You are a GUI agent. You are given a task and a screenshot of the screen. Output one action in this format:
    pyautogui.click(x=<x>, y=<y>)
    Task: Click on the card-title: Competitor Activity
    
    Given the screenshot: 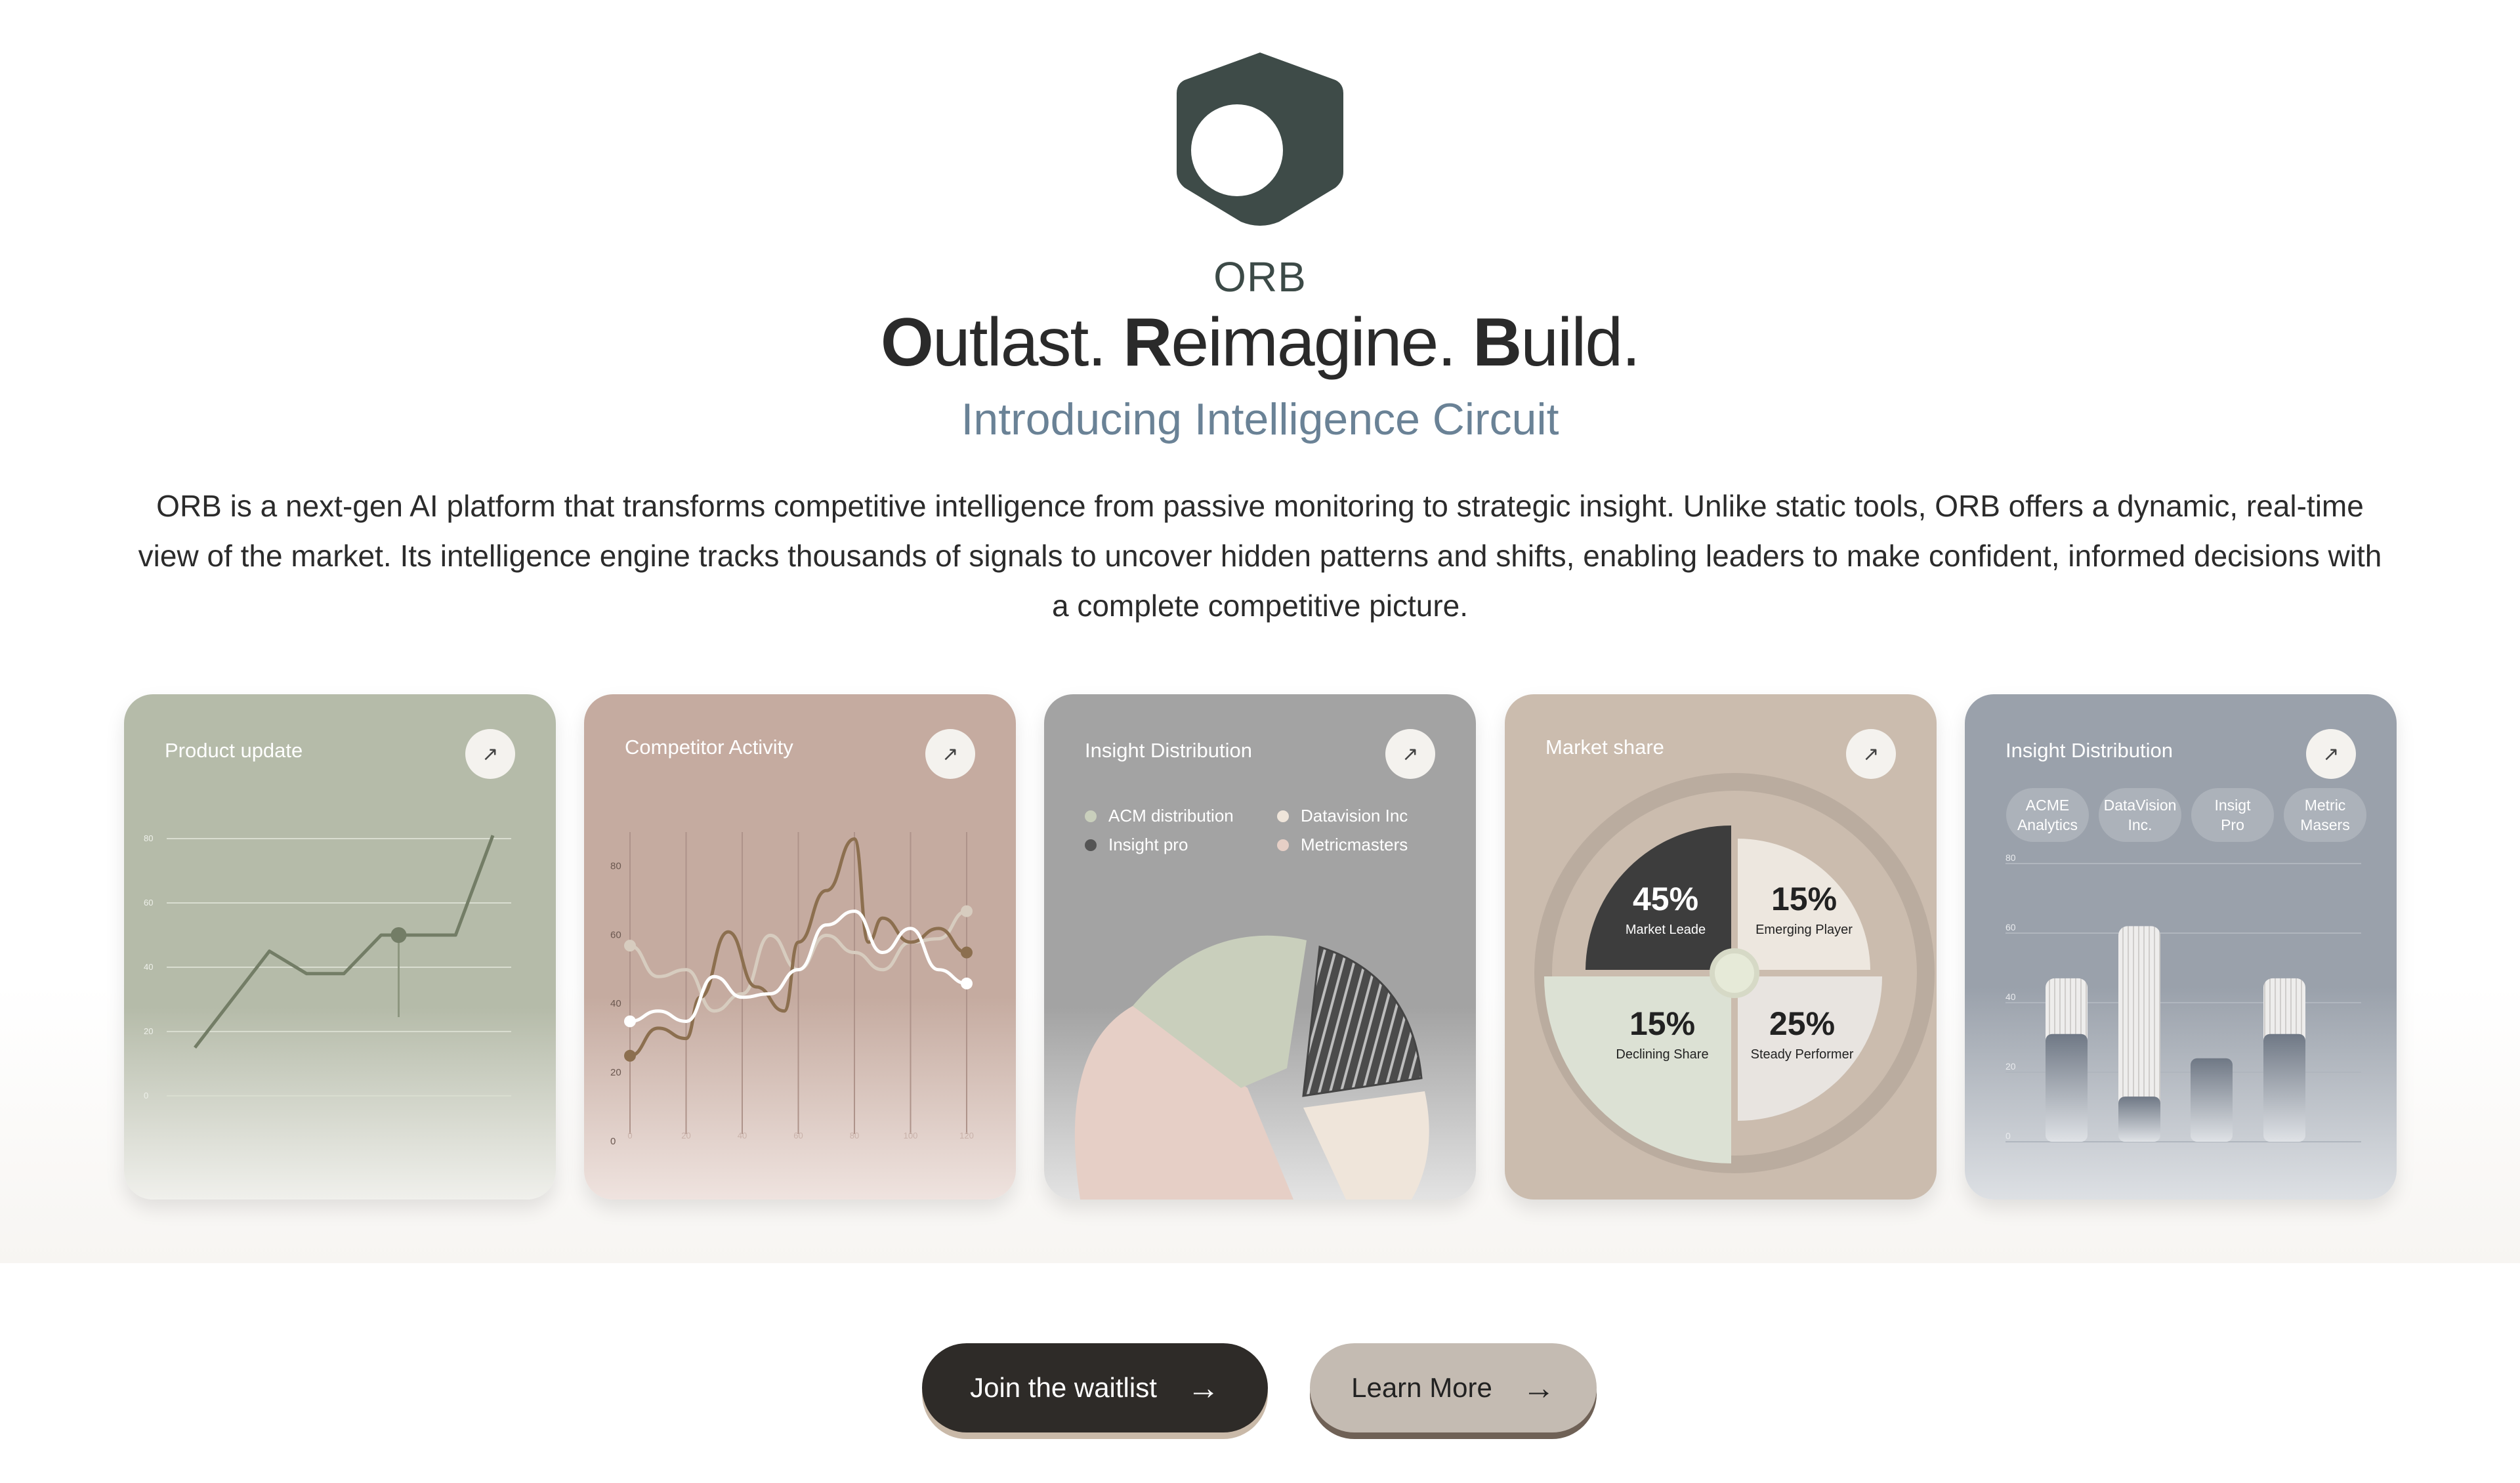 What is the action you would take?
    pyautogui.click(x=709, y=747)
    